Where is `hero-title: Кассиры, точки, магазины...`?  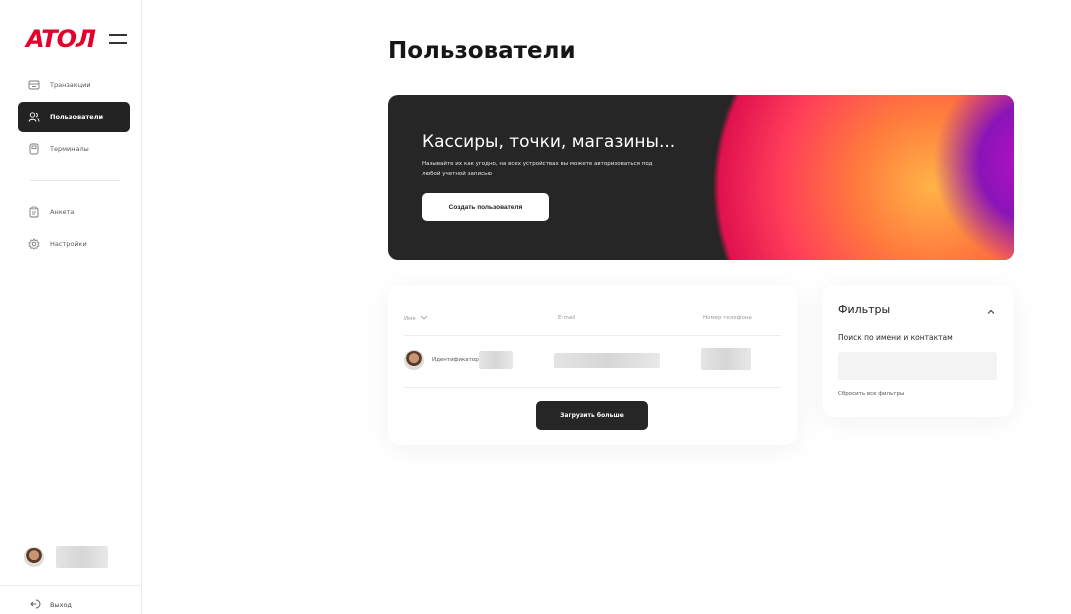
hero-title: Кассиры, точки, магазины... is located at coordinates (549, 142).